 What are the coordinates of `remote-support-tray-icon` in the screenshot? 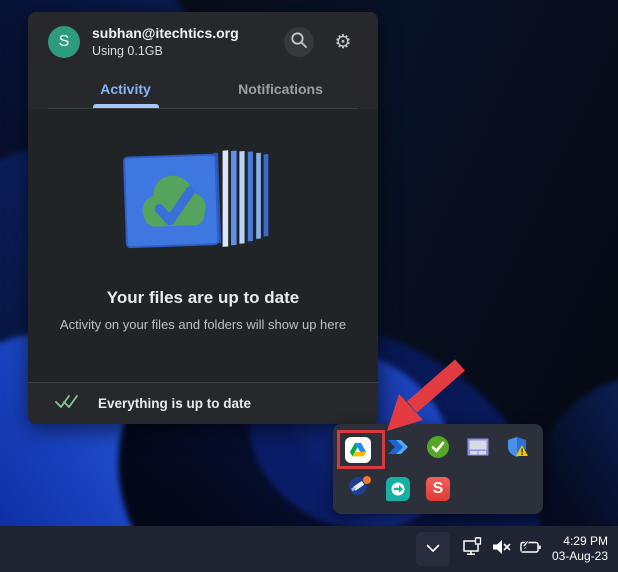 It's located at (398, 489).